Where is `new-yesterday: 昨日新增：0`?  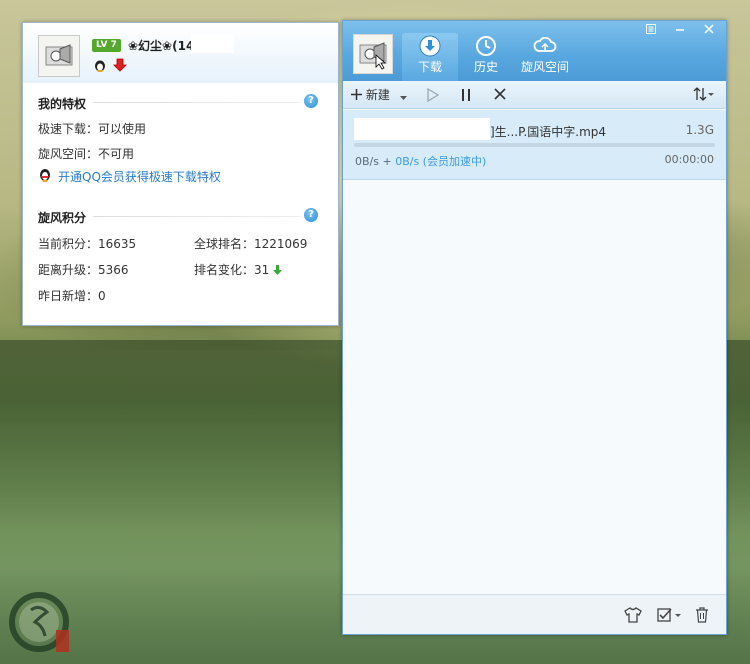
new-yesterday: 昨日新增：0 is located at coordinates (72, 296).